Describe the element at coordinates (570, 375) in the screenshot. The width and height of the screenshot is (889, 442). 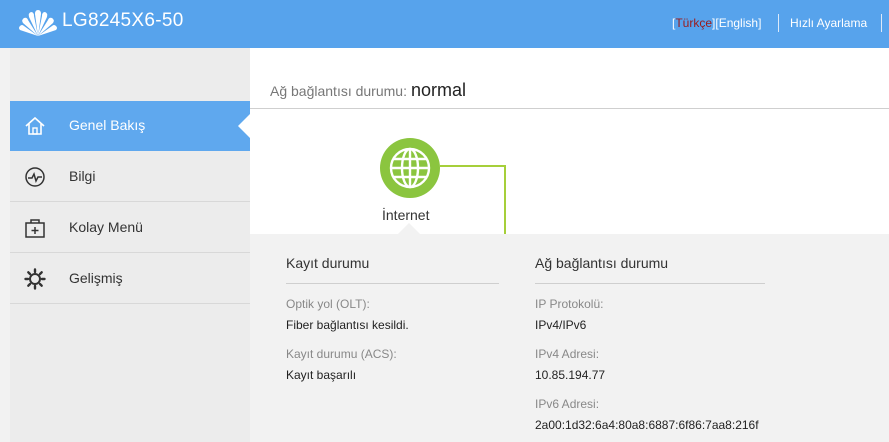
I see `ipv4-value: 10.85.194.77` at that location.